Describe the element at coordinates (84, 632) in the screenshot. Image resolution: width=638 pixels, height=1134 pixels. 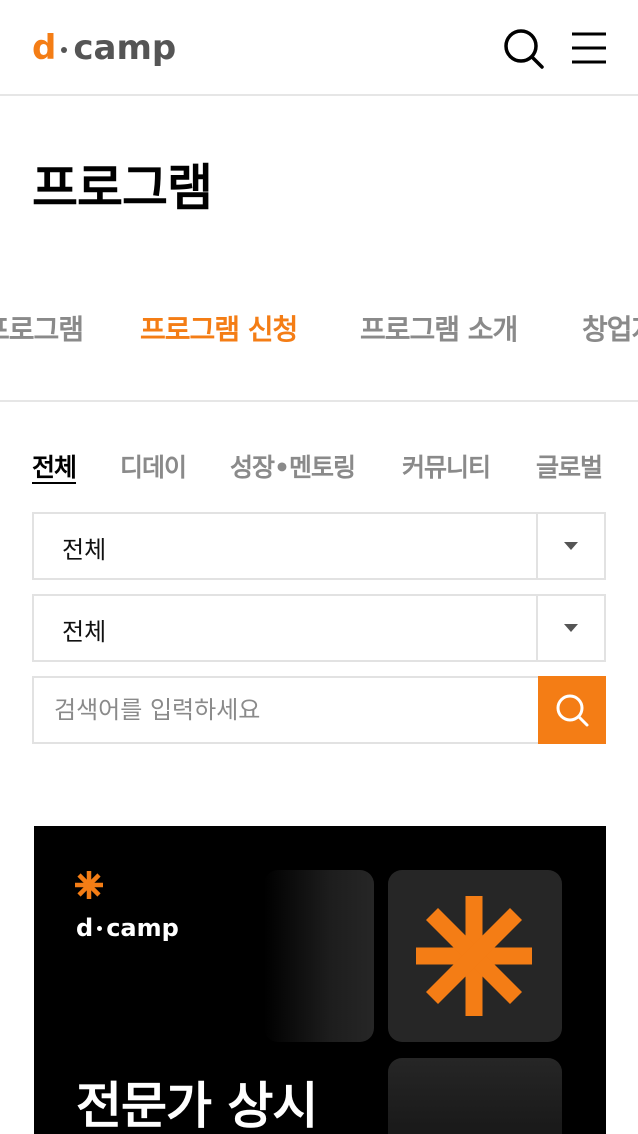
I see `select-2-value: 전체` at that location.